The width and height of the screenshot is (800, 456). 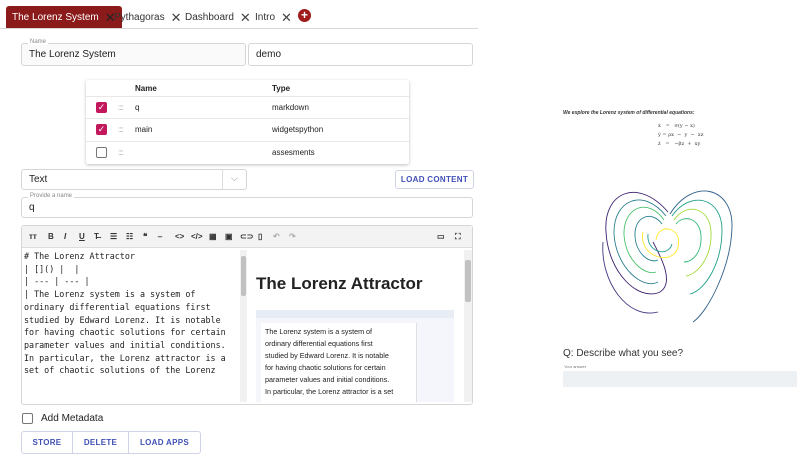 What do you see at coordinates (325, 367) in the screenshot?
I see `preview-line: for having chaotic solutions for certain` at bounding box center [325, 367].